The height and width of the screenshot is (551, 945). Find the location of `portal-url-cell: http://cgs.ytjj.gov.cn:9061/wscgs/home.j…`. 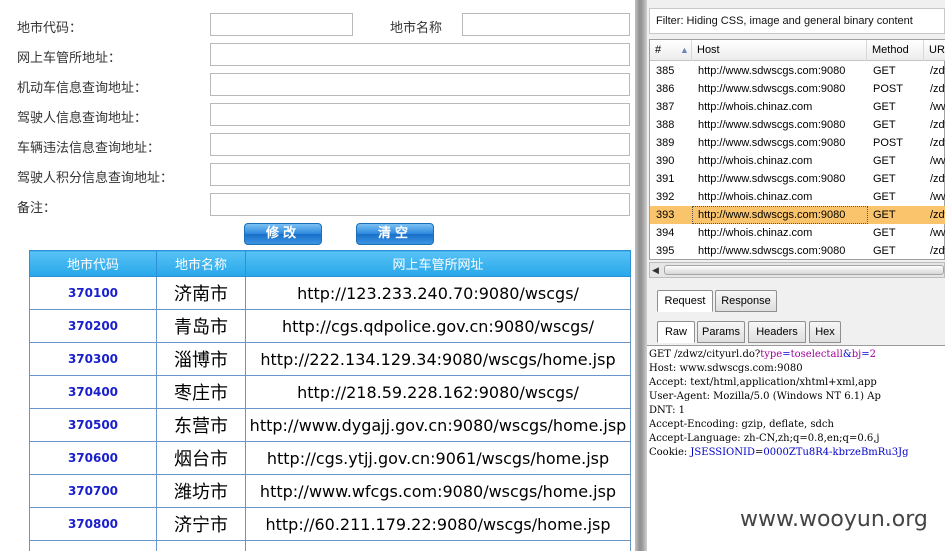

portal-url-cell: http://cgs.ytjj.gov.cn:9061/wscgs/home.j… is located at coordinates (438, 458).